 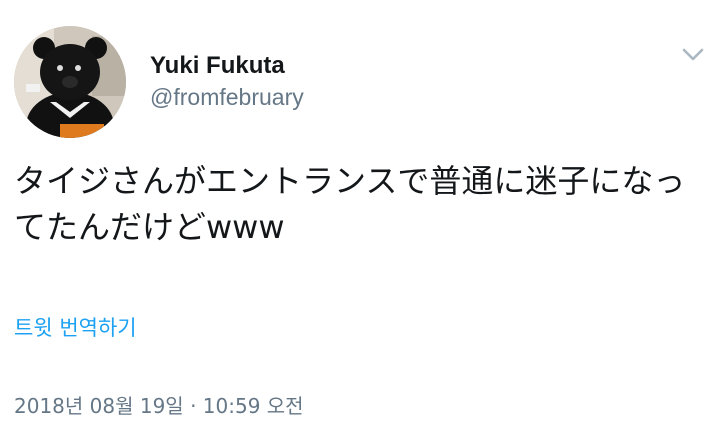 What do you see at coordinates (75, 327) in the screenshot?
I see `translate-tweet-link: 트윗 번역하기` at bounding box center [75, 327].